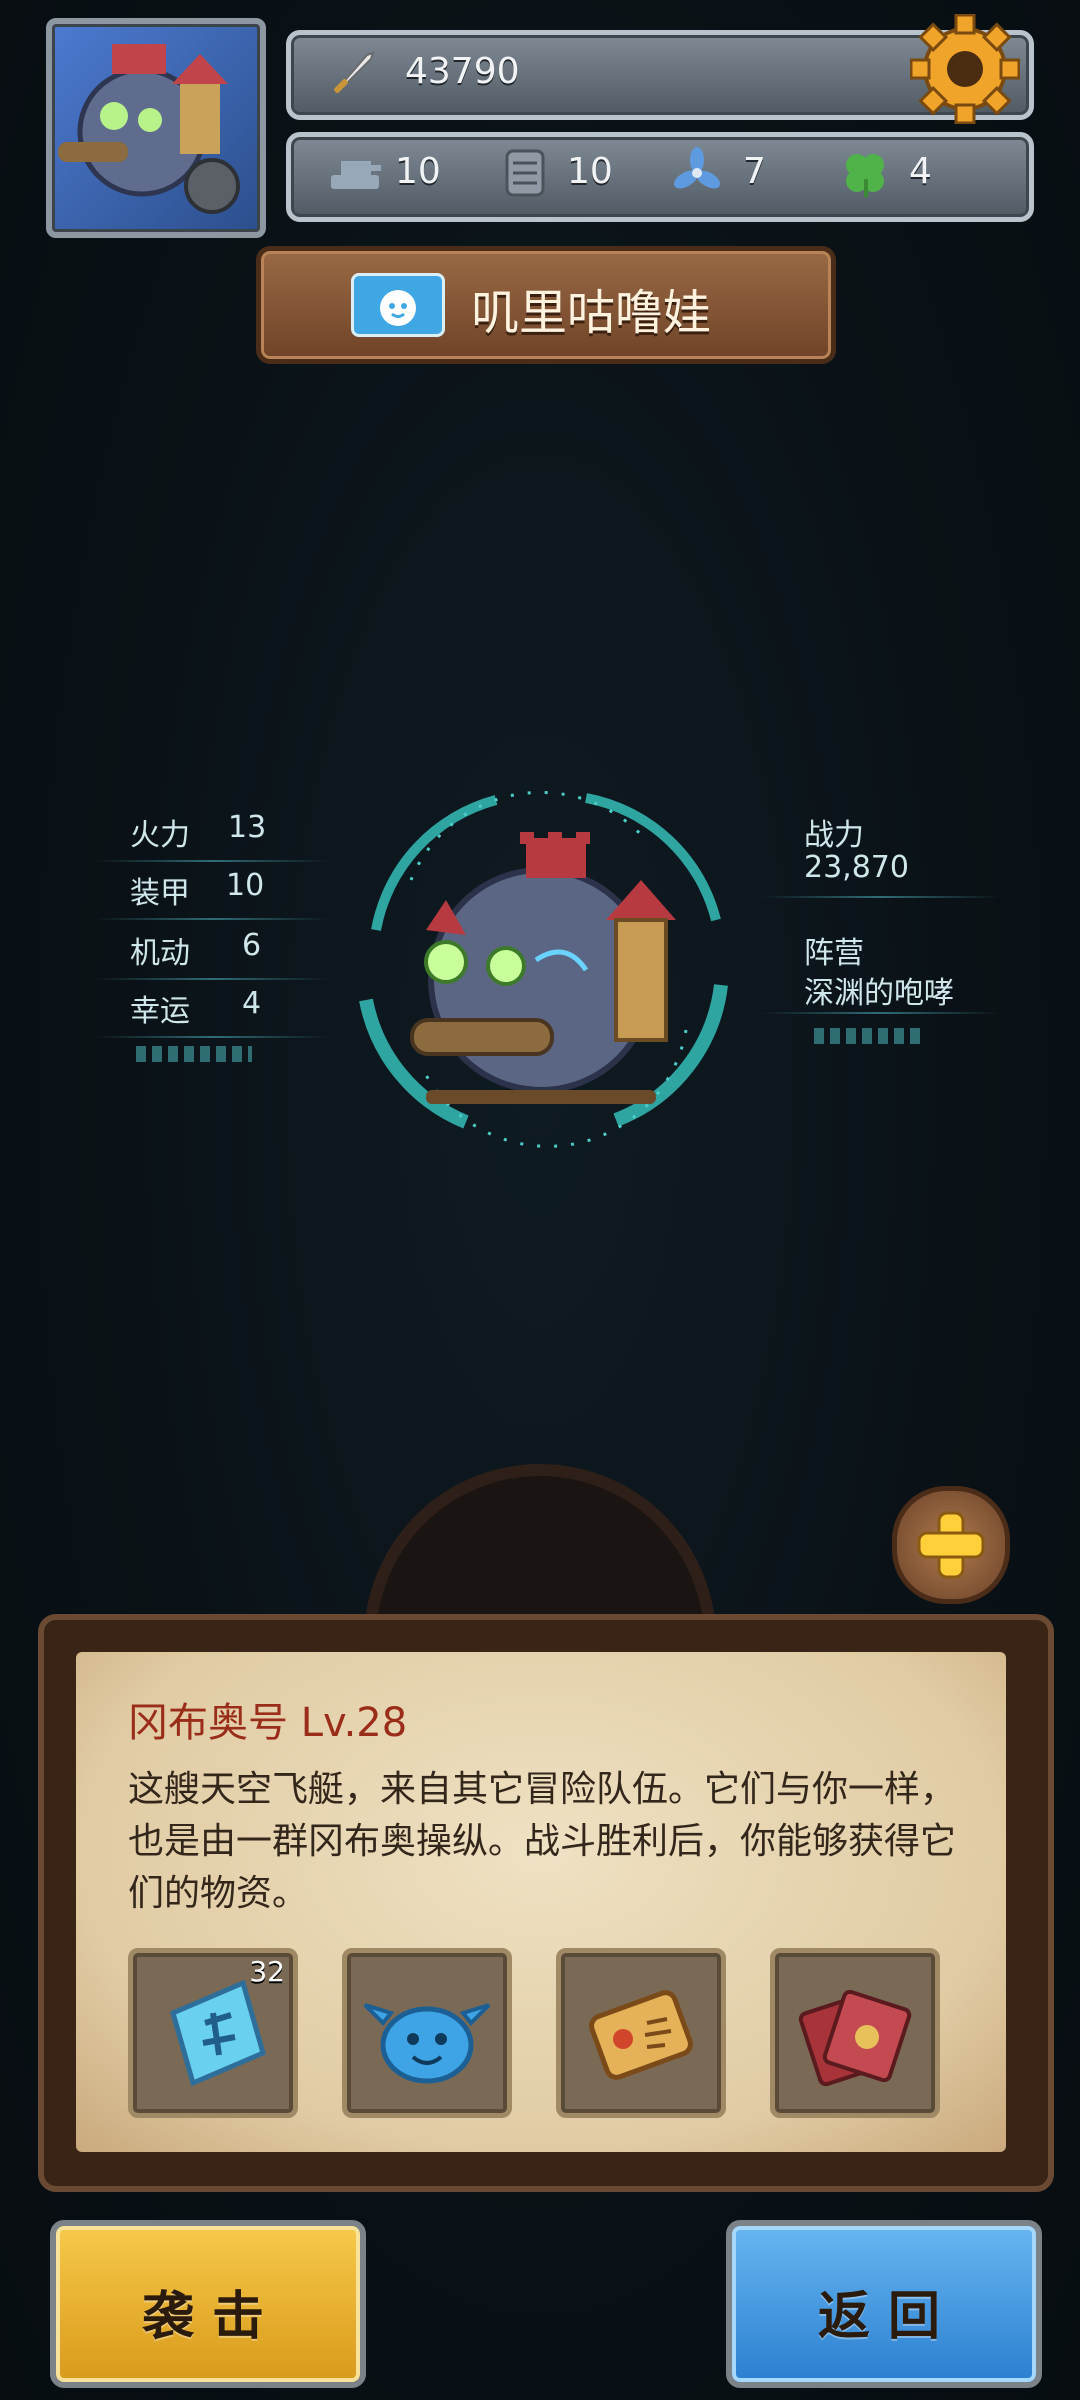  I want to click on propeller-icon, so click(697, 168).